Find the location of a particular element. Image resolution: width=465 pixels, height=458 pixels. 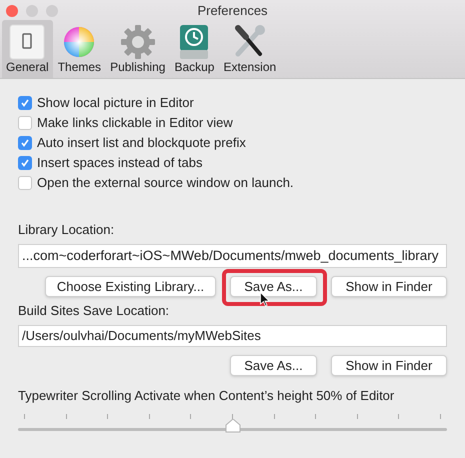

checkbox-label: Open the external source window on launch. is located at coordinates (165, 183).